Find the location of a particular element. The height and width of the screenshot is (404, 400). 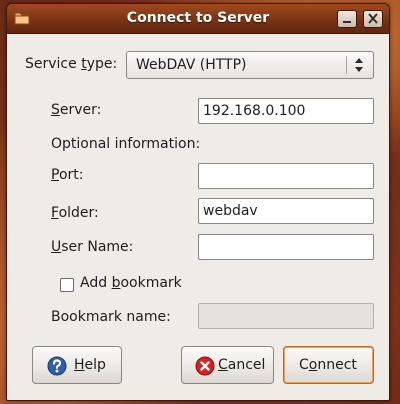

close-icon is located at coordinates (373, 18).